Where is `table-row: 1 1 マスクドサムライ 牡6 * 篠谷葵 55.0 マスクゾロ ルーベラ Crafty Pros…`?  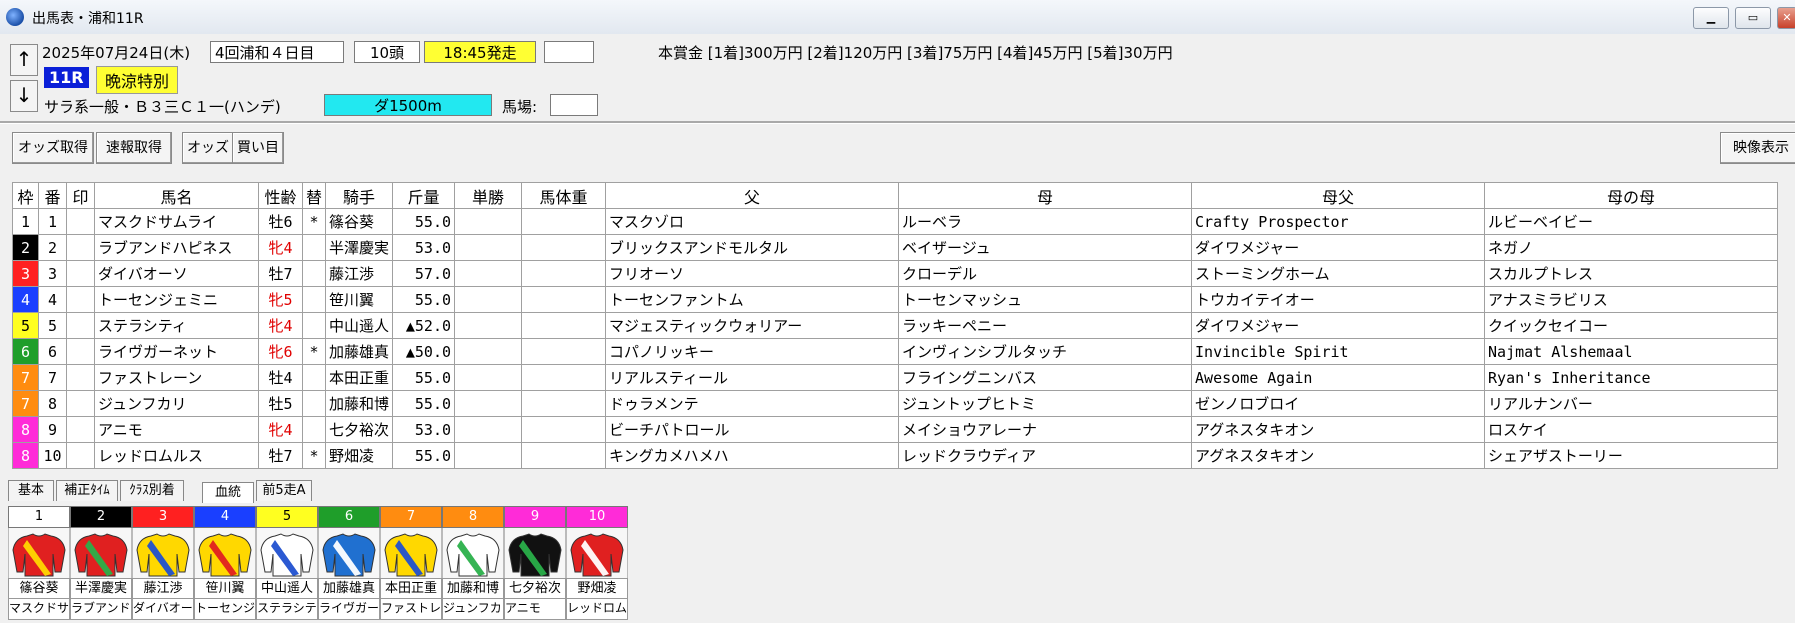 table-row: 1 1 マスクドサムライ 牡6 * 篠谷葵 55.0 マスクゾロ ルーベラ Crafty Pros… is located at coordinates (895, 221).